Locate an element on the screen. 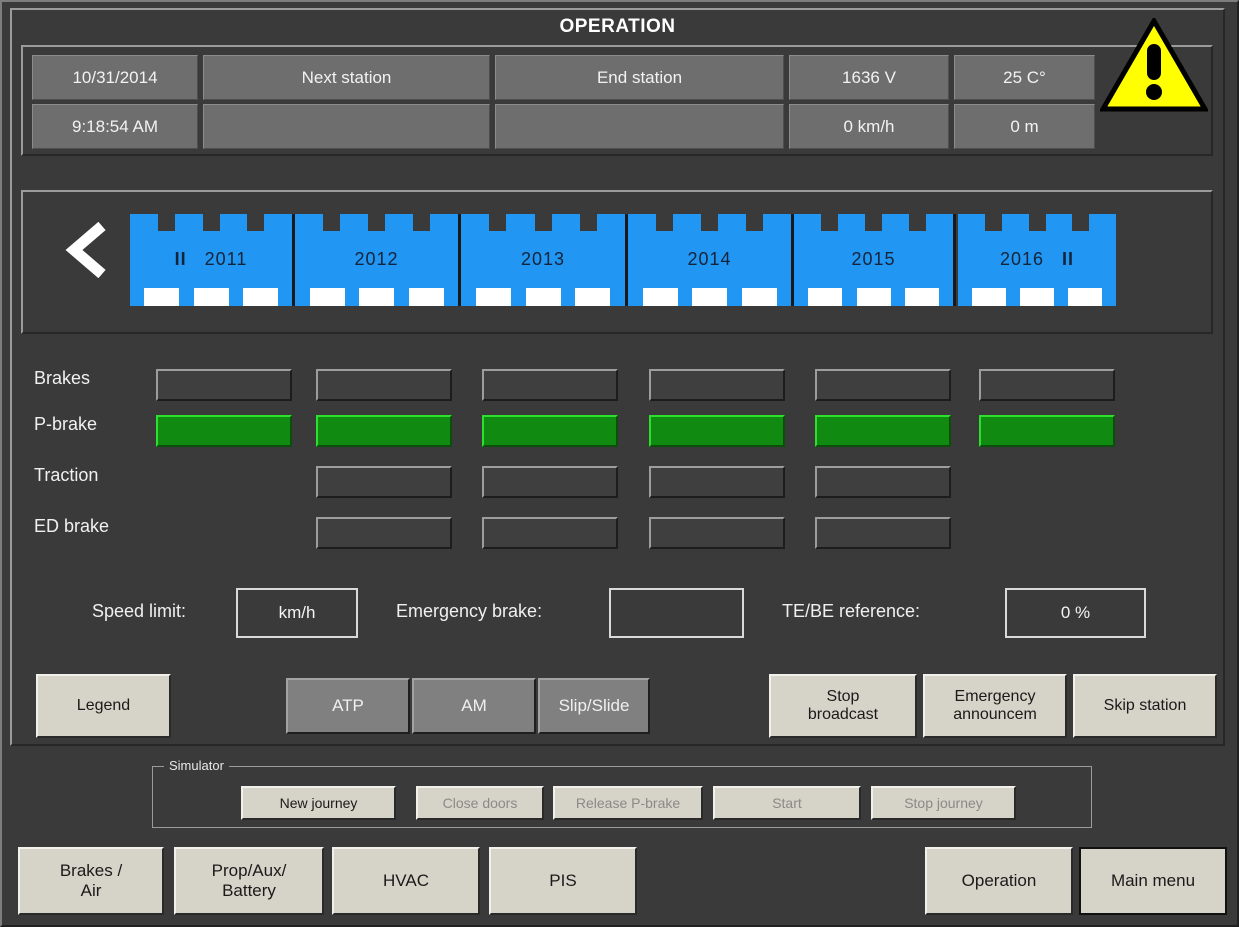  stop-broadcast-label-line2: broadcast is located at coordinates (843, 714).